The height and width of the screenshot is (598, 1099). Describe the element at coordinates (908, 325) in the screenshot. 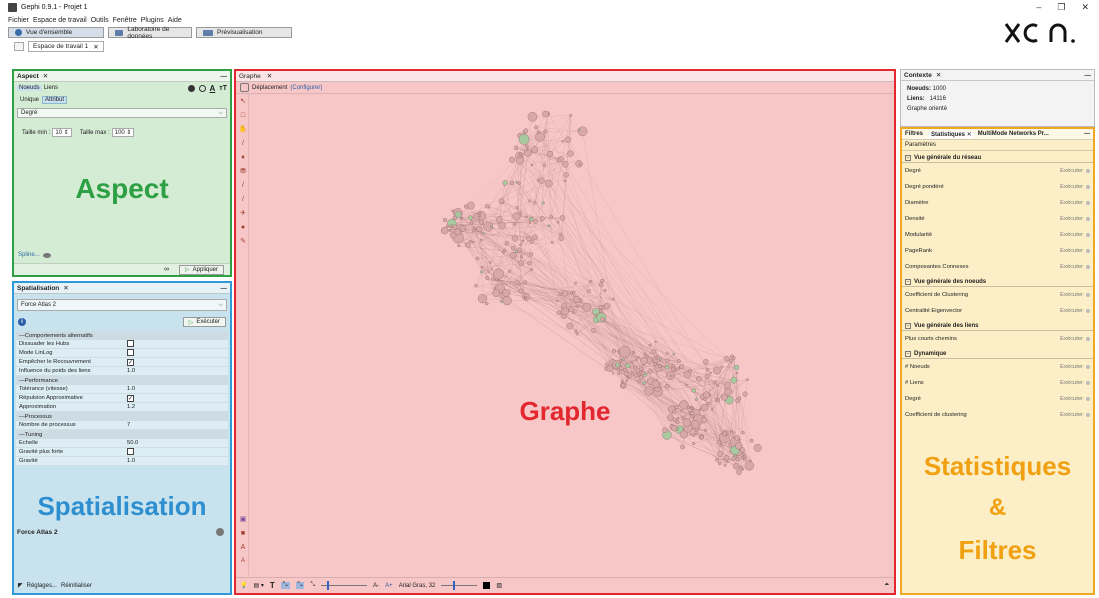

I see `collapse-icon: −` at that location.